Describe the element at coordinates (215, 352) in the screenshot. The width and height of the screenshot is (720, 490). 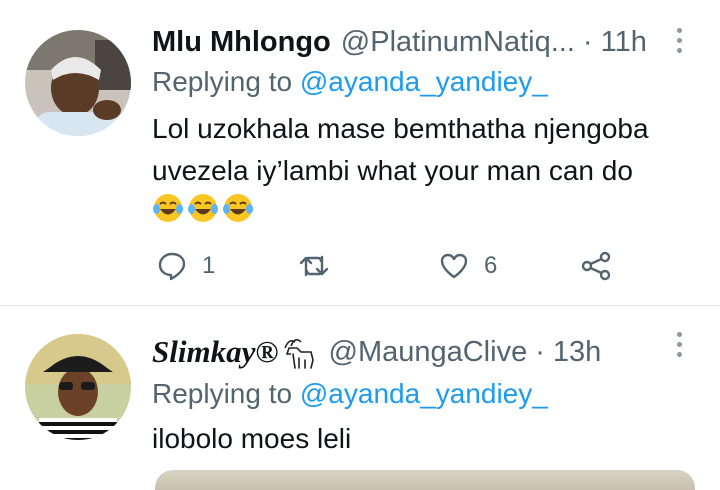
I see `display-name: Slimkay®` at that location.